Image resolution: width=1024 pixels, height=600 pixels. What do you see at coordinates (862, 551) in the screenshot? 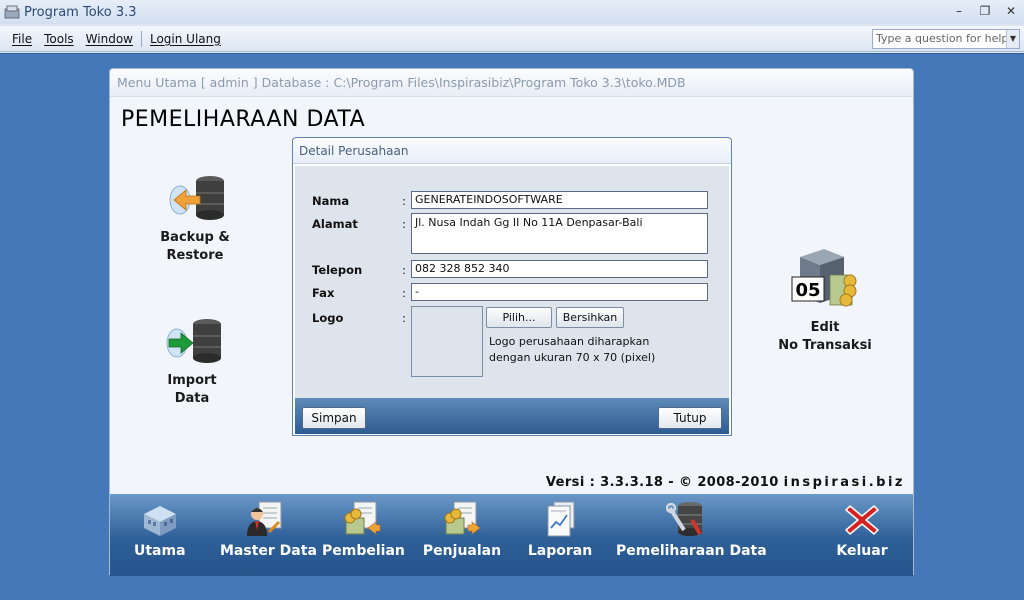
I see `nav-keluar-label: Keluar` at bounding box center [862, 551].